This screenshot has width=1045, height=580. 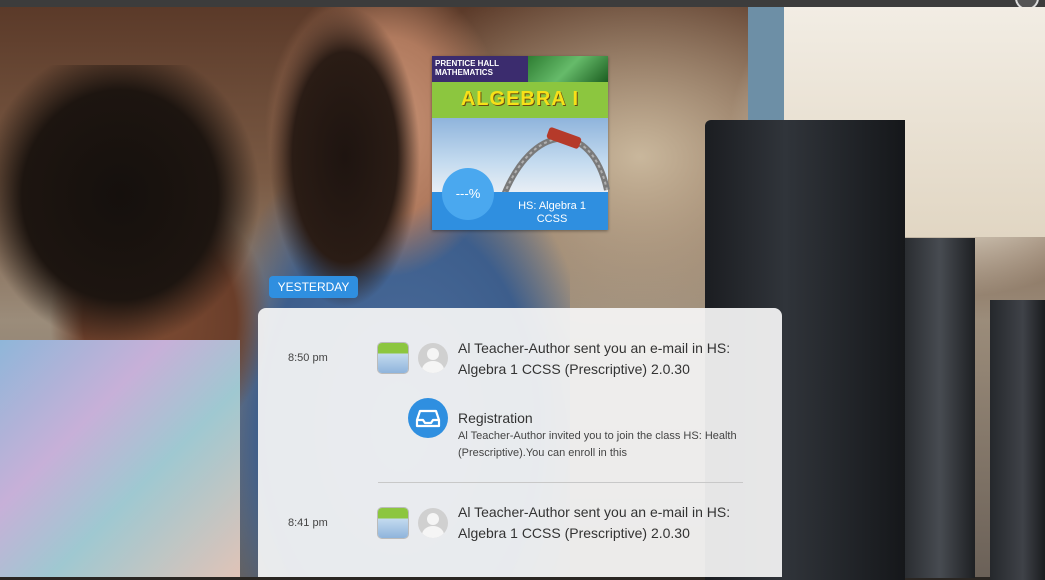 I want to click on bg-hair, so click(x=140, y=215).